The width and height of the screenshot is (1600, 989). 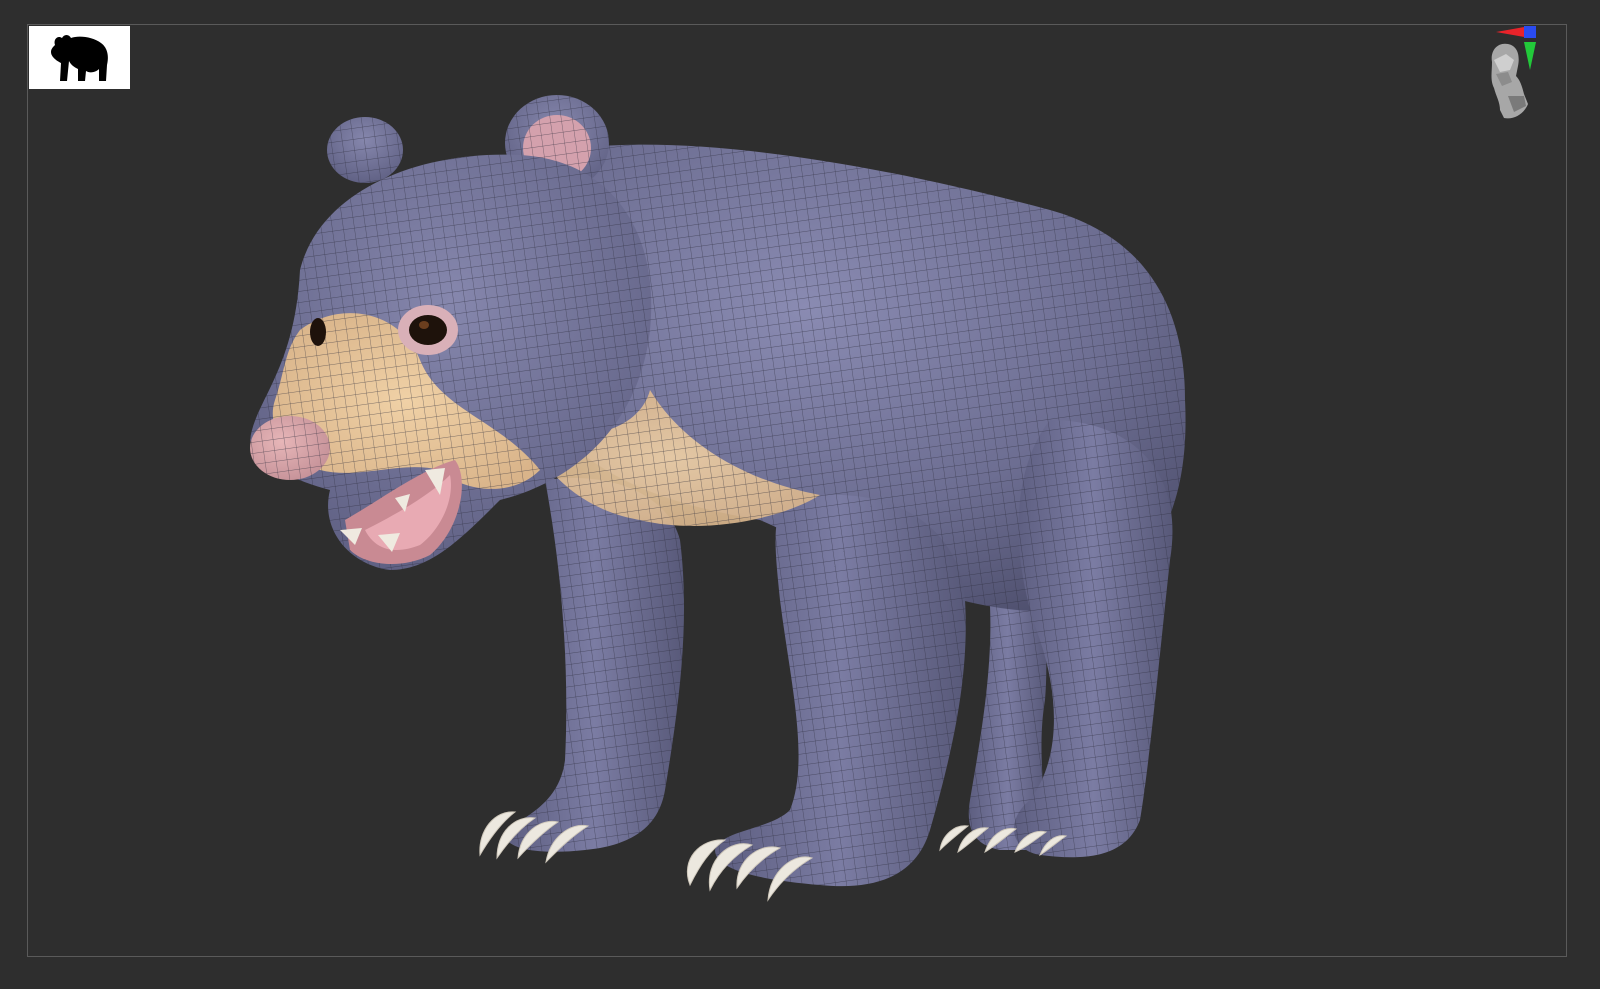 I want to click on z-axis-marker, so click(x=1530, y=32).